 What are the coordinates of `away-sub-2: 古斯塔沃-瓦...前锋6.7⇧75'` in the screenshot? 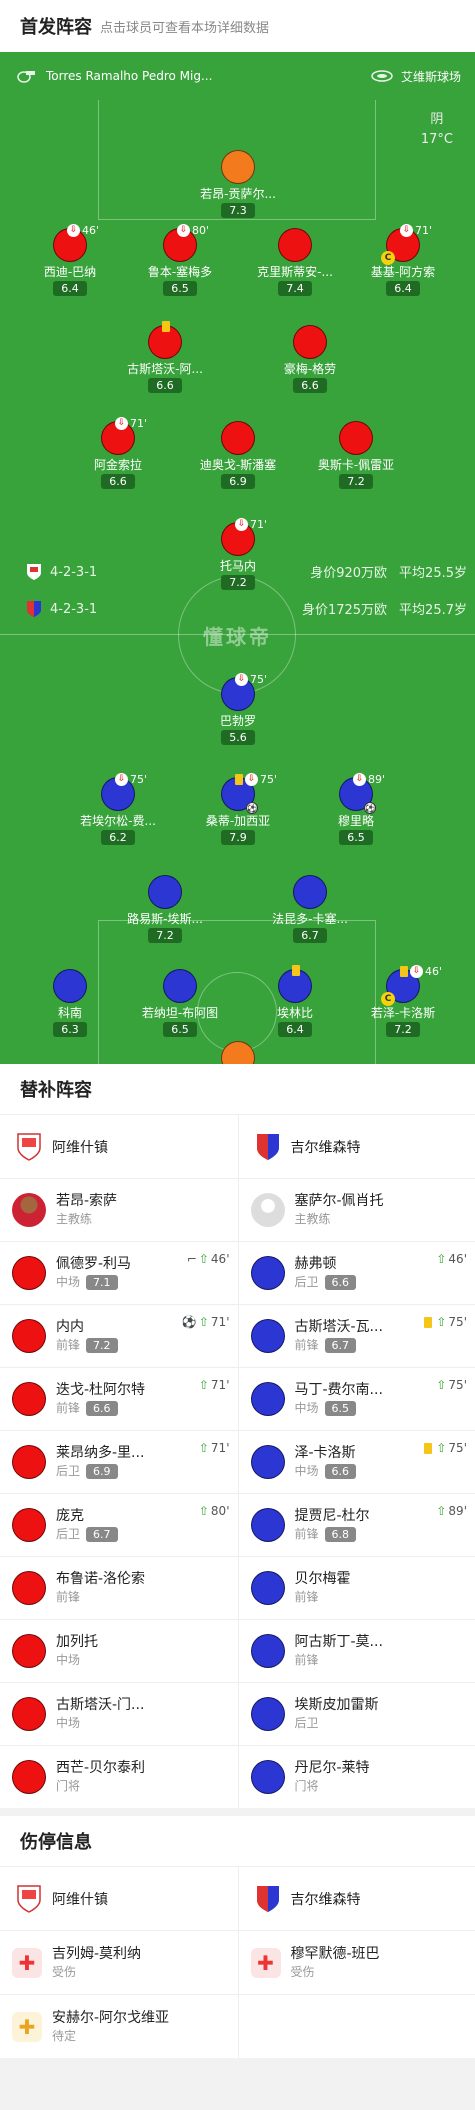 It's located at (356, 1336).